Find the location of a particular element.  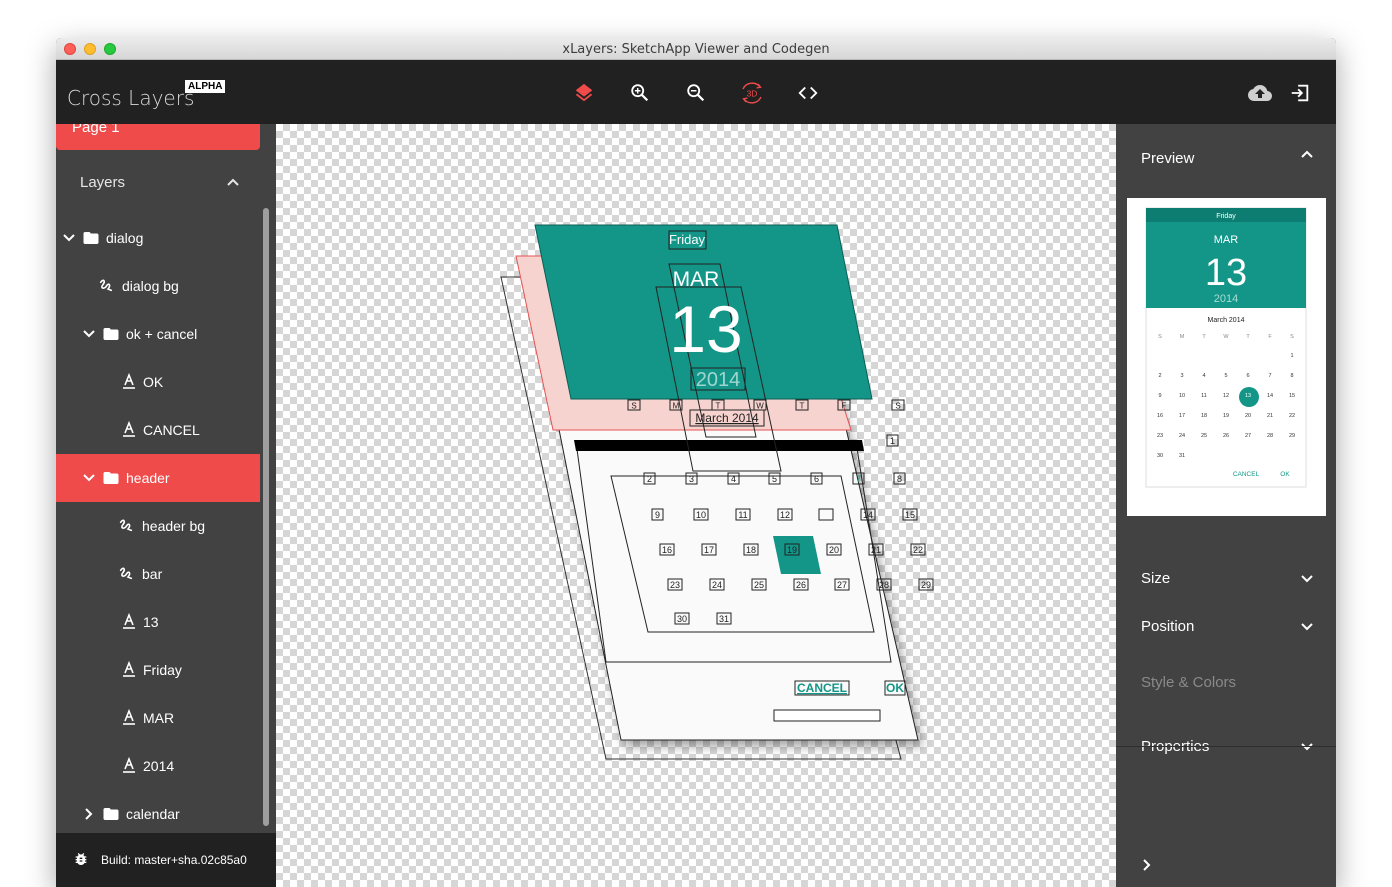

preview-day-cell: 17 is located at coordinates (1182, 416).